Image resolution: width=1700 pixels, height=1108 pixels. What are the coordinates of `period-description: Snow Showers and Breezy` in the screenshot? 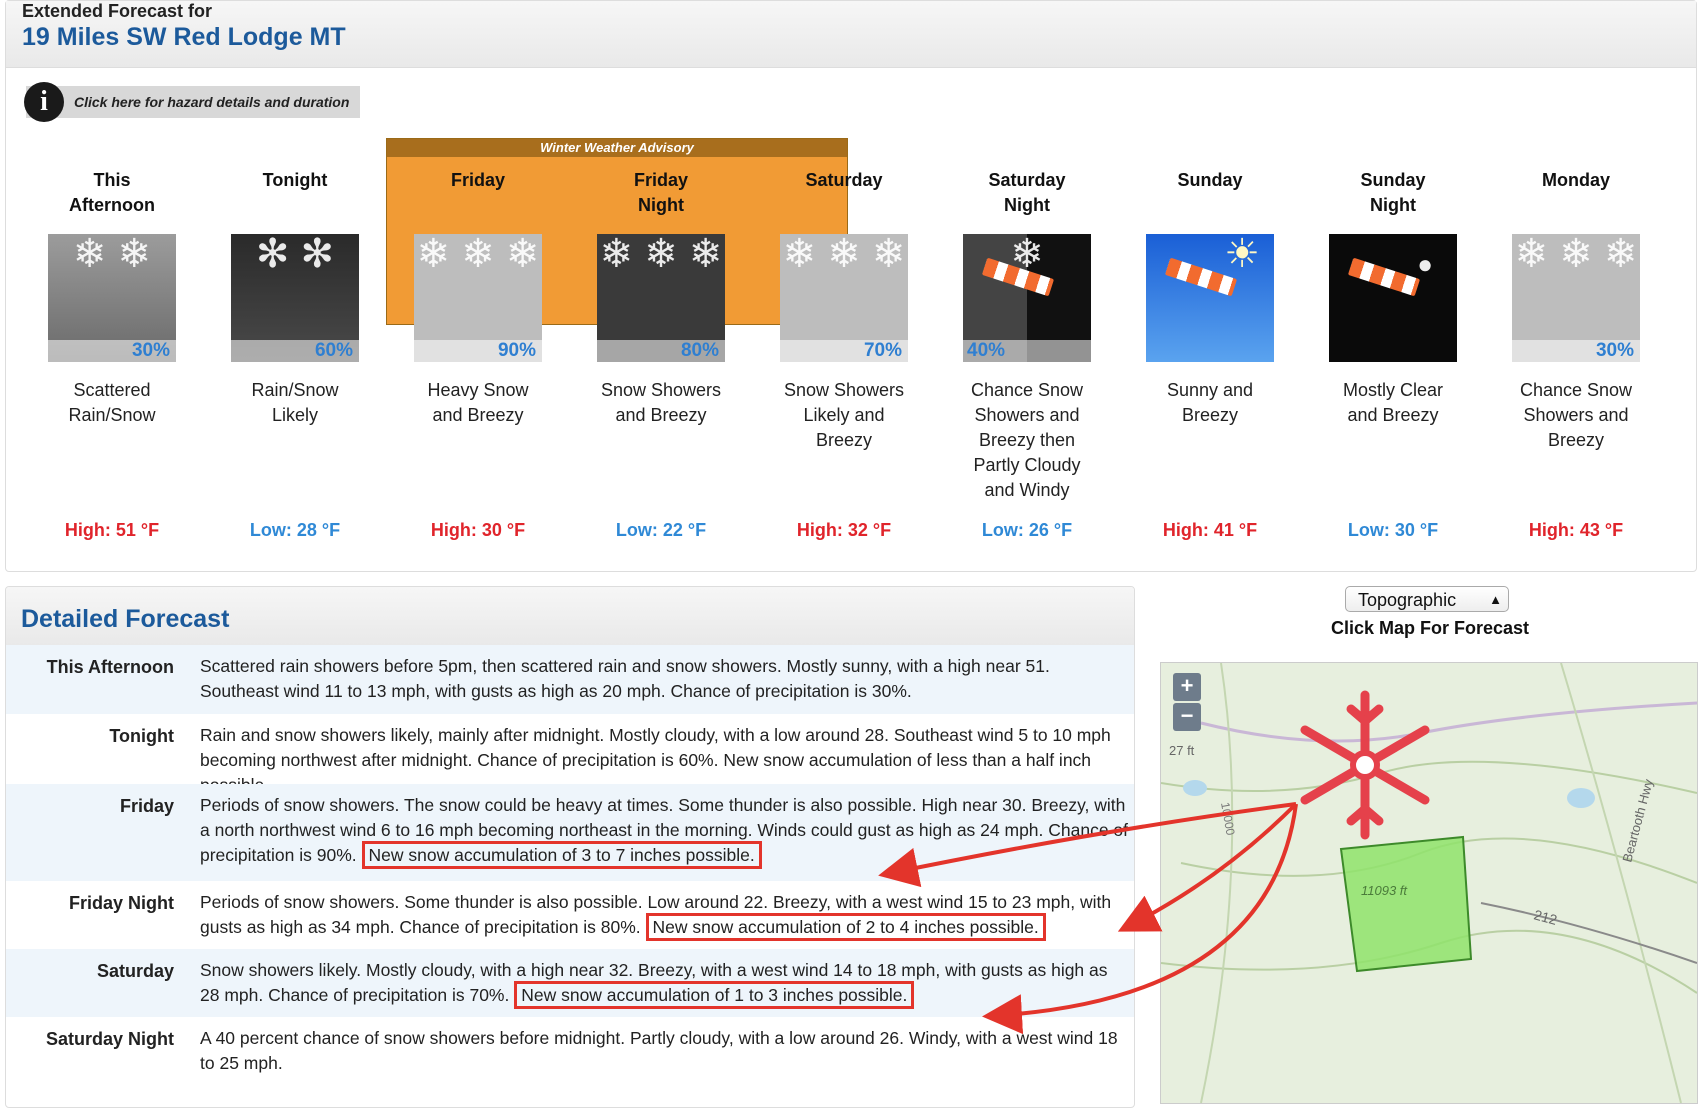 It's located at (661, 448).